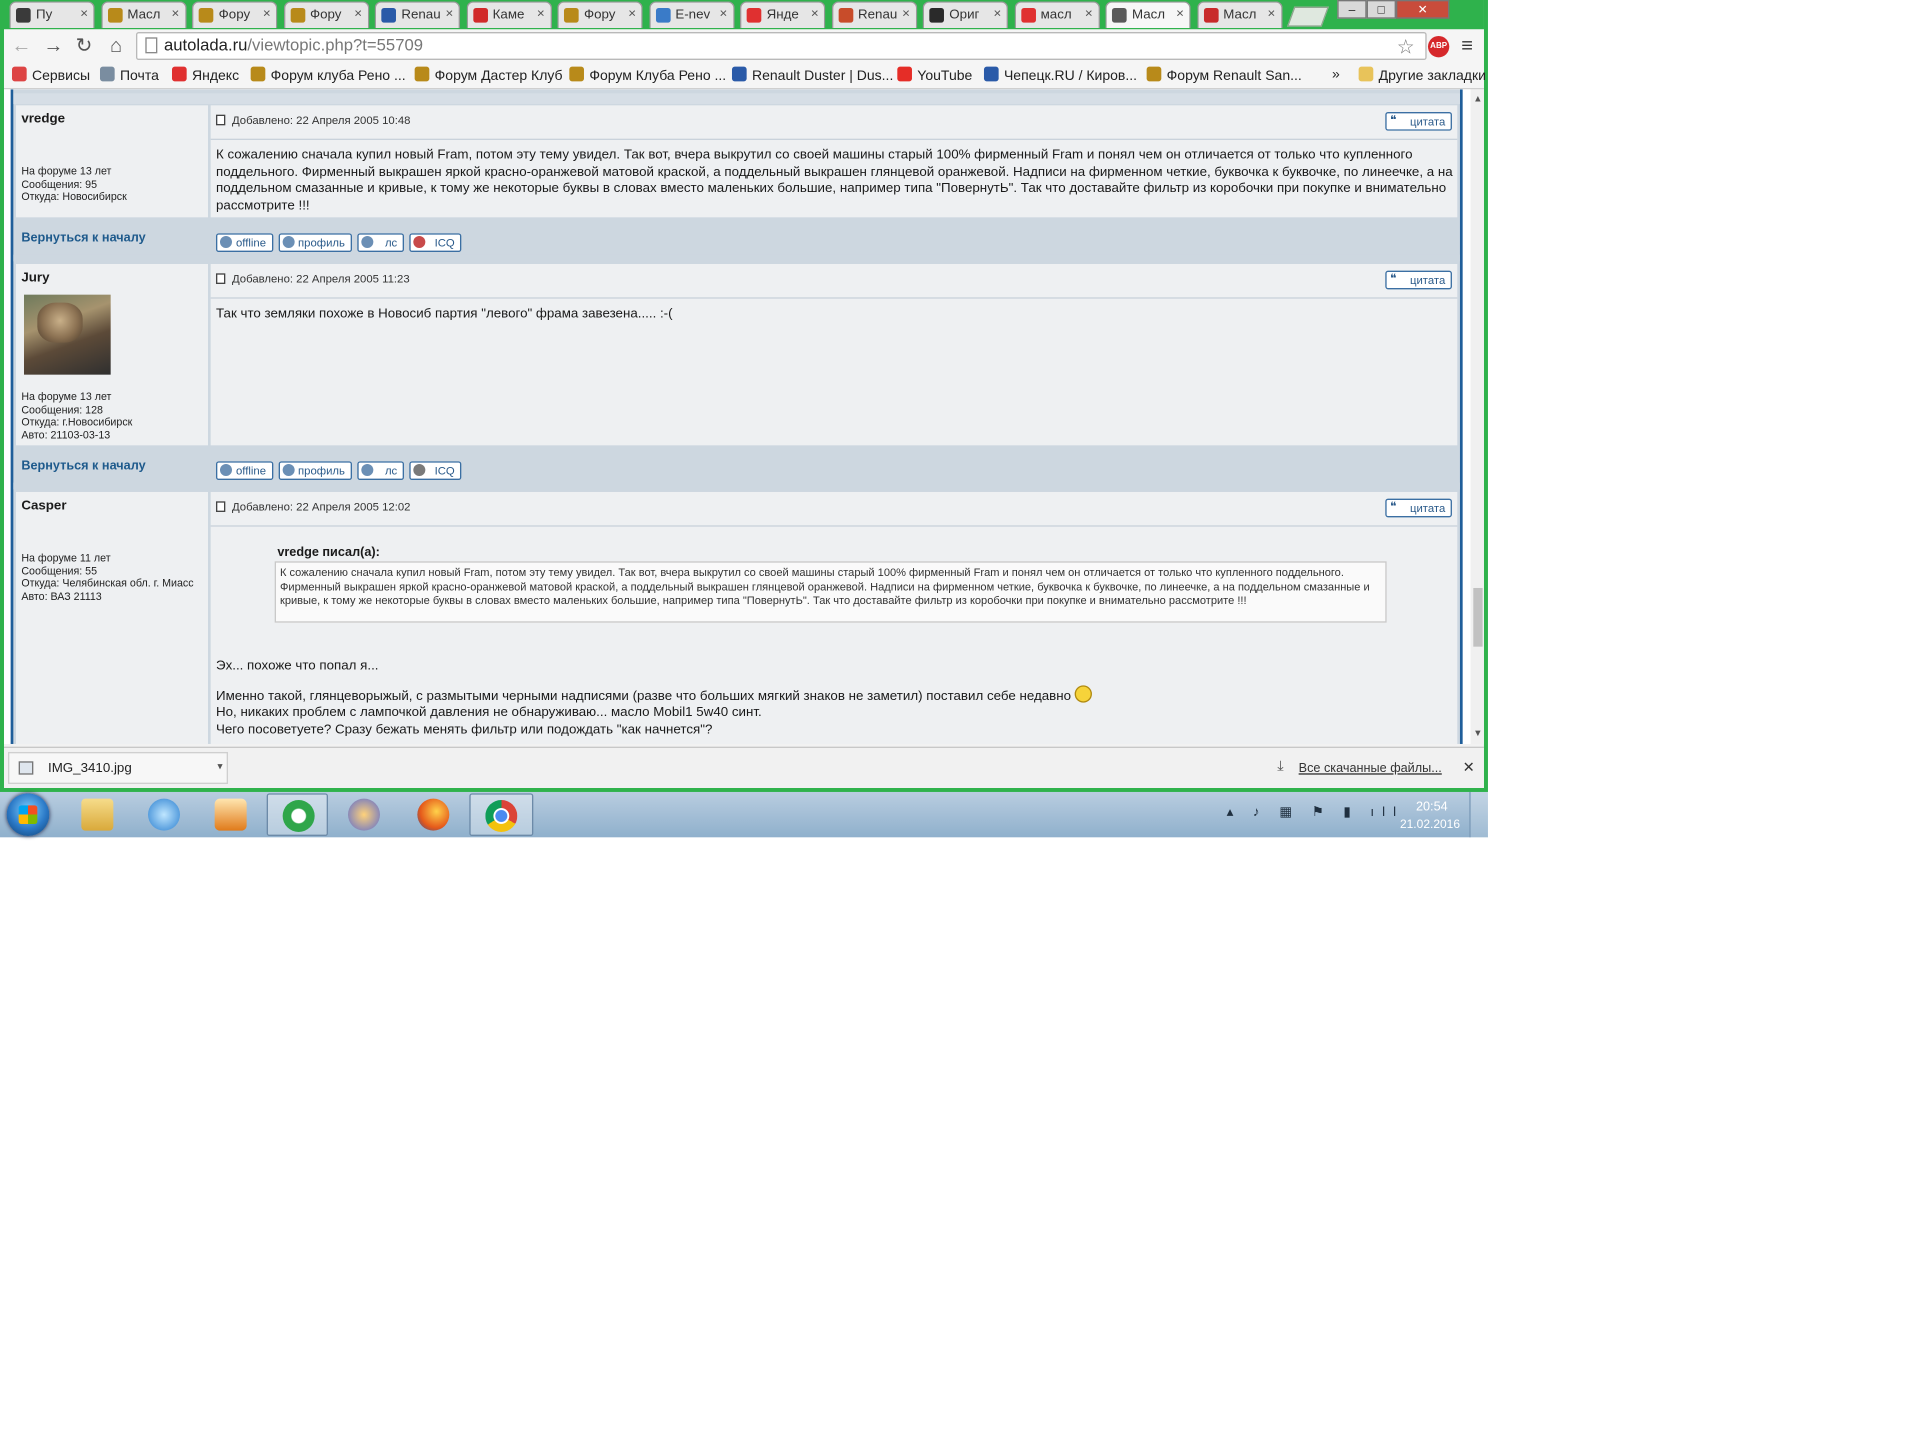 The width and height of the screenshot is (1920, 1440). What do you see at coordinates (35, 278) in the screenshot?
I see `post-author: Jury` at bounding box center [35, 278].